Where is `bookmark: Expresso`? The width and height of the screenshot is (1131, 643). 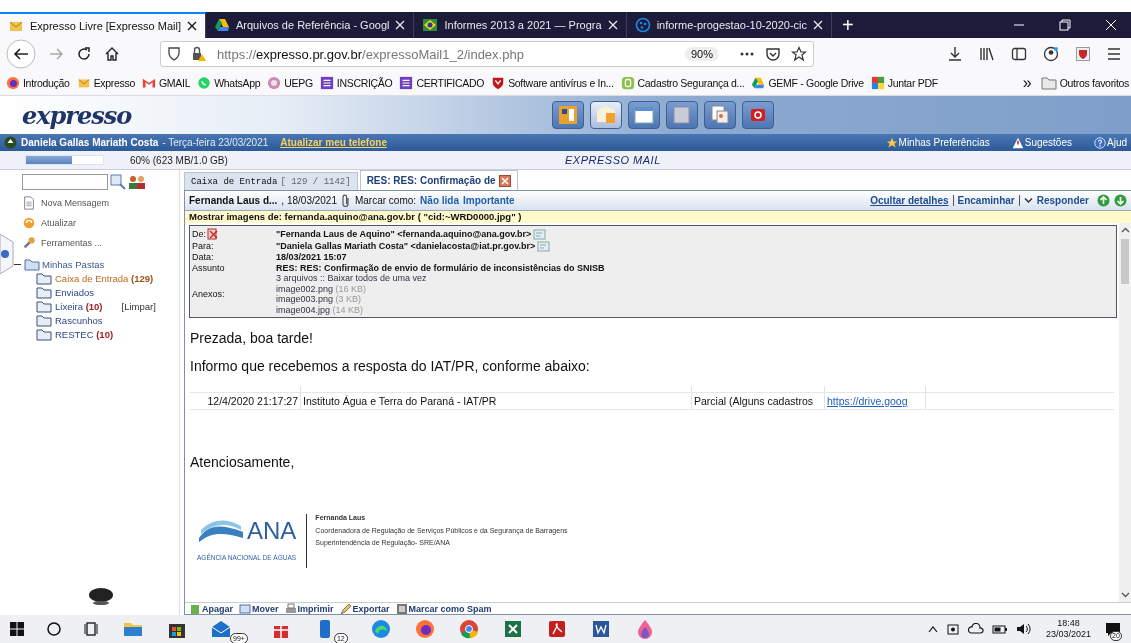 bookmark: Expresso is located at coordinates (105, 82).